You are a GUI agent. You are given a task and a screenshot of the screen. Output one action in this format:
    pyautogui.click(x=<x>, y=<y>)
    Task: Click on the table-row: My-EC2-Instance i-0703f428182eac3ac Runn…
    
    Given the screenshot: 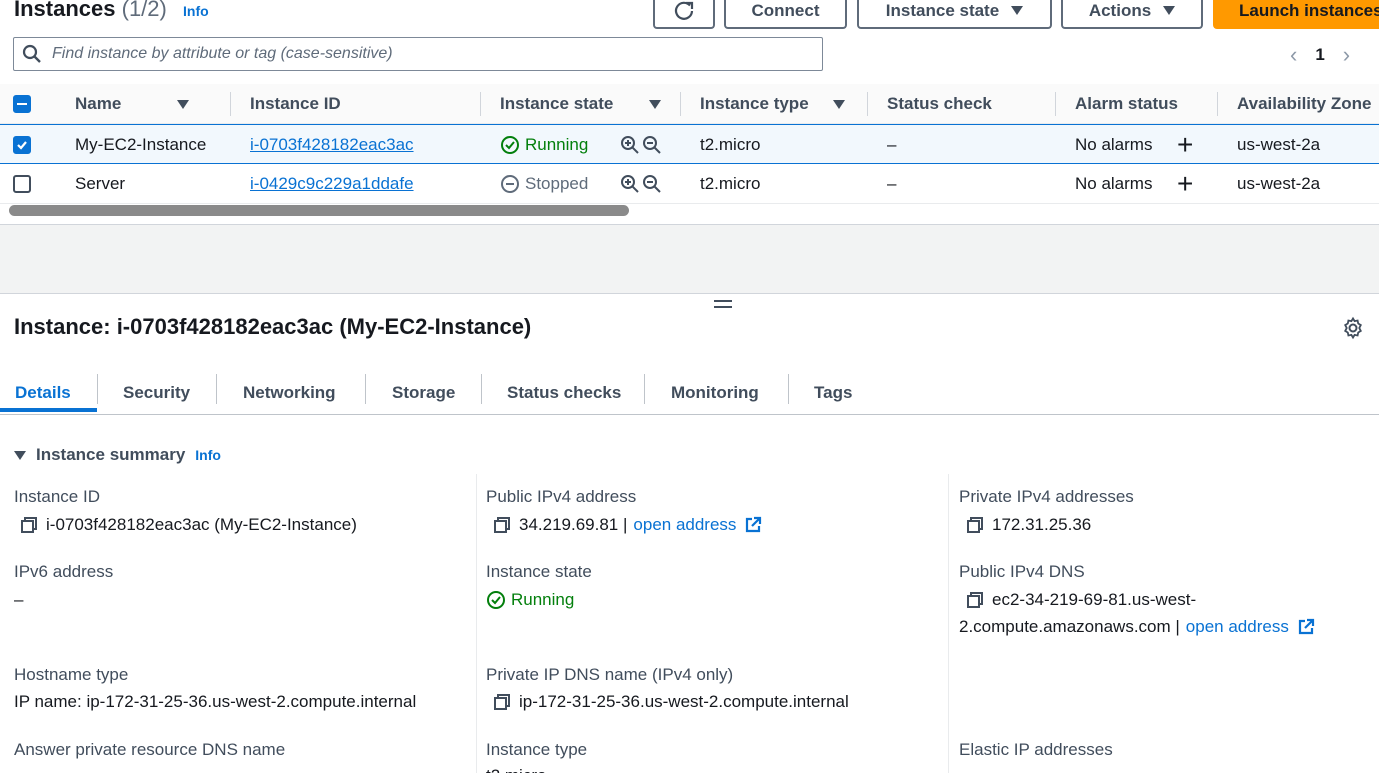 What is the action you would take?
    pyautogui.click(x=689, y=144)
    